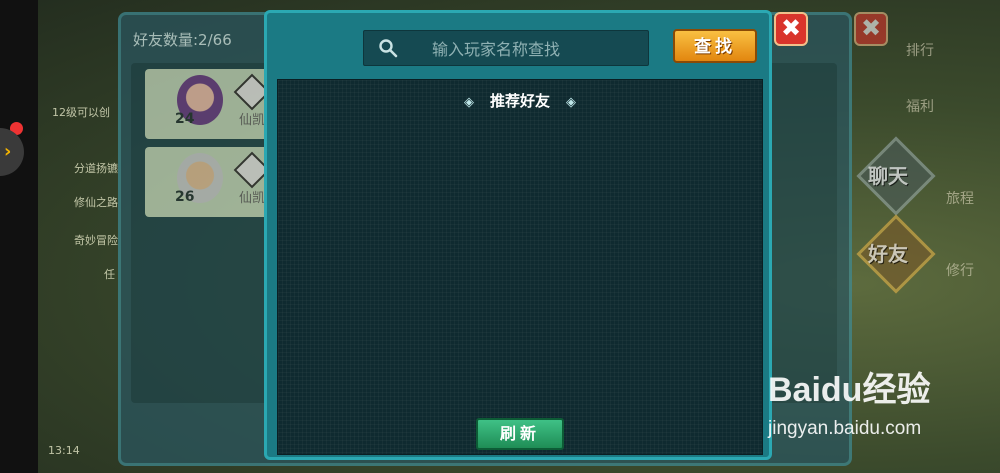 Image resolution: width=1000 pixels, height=473 pixels. What do you see at coordinates (185, 197) in the screenshot?
I see `friend-level: 26` at bounding box center [185, 197].